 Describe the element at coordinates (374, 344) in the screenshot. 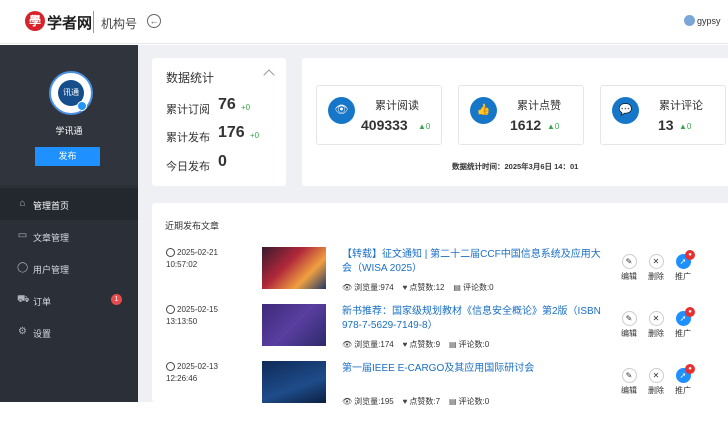

I see `views-count: 浏览量:174` at that location.